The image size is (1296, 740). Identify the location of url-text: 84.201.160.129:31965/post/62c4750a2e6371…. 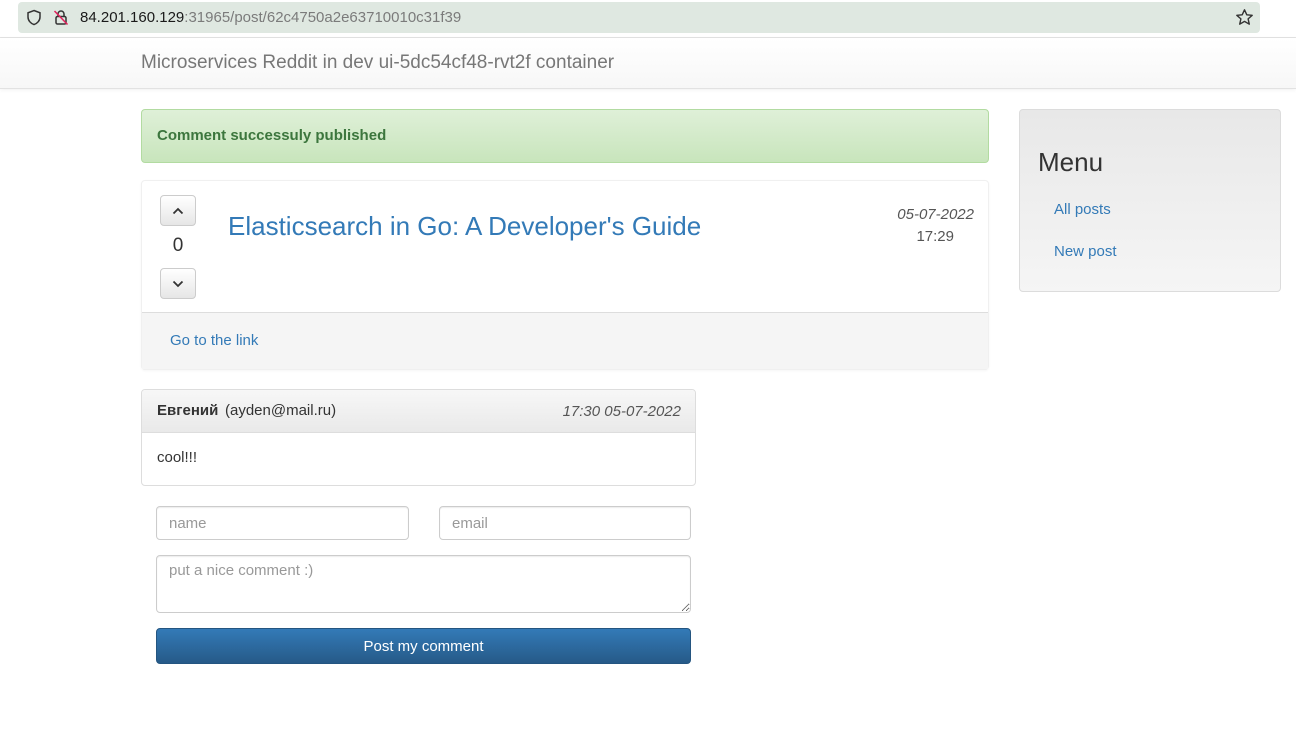
(270, 17).